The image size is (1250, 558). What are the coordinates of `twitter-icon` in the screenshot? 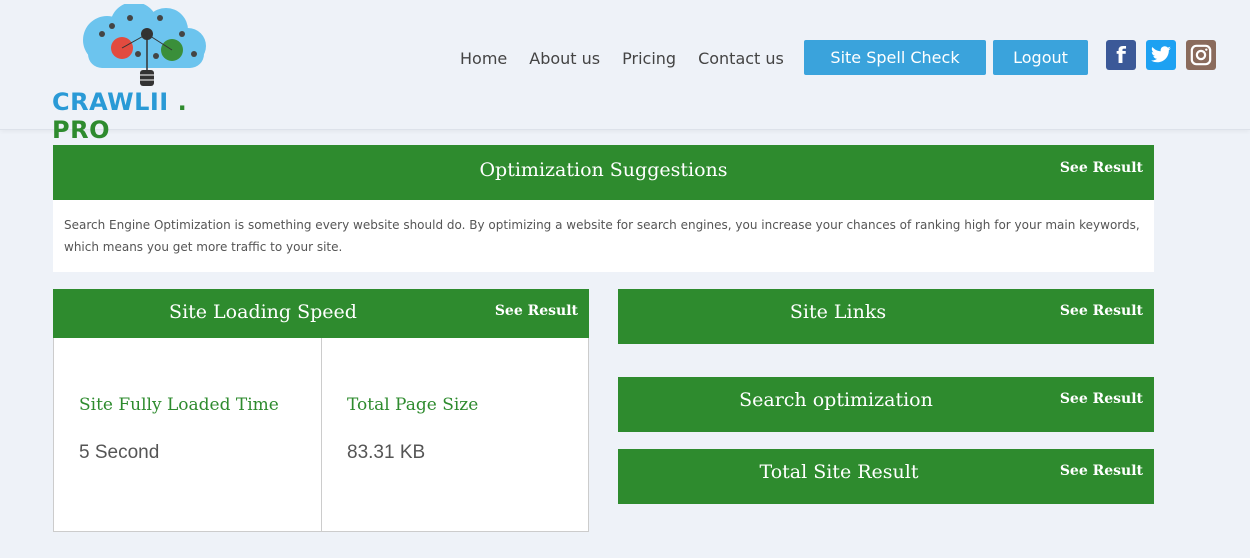 It's located at (1161, 54).